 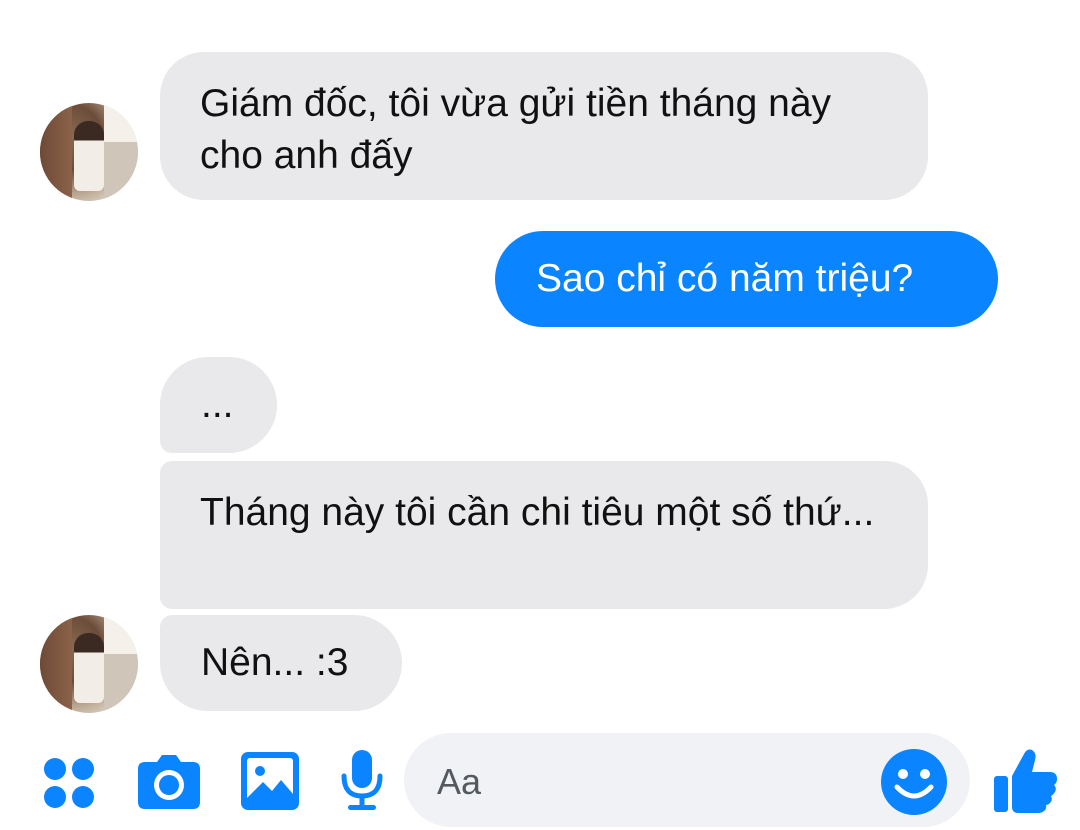 What do you see at coordinates (746, 279) in the screenshot?
I see `message-bubble-outgoing: Sao chỉ có năm triệu?` at bounding box center [746, 279].